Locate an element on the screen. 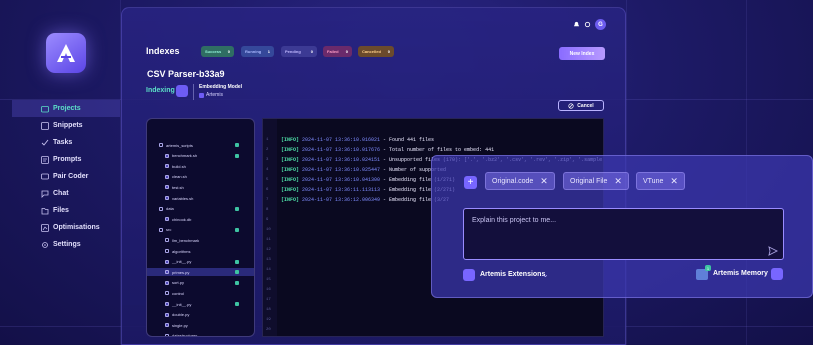 The width and height of the screenshot is (813, 345). artemis-logo-icon is located at coordinates (66, 53).